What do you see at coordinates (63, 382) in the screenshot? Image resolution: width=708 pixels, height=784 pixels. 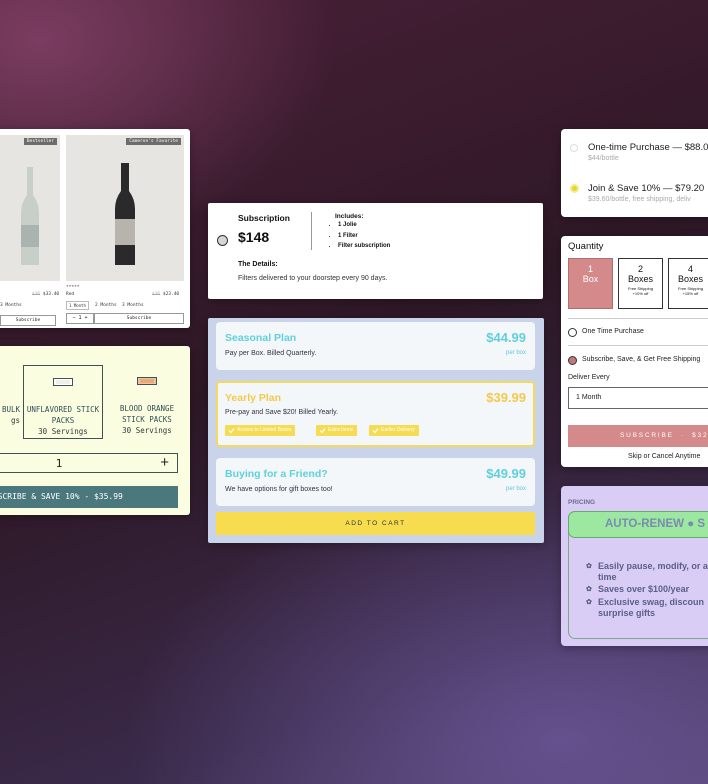 I see `unflavored-stick-icon` at bounding box center [63, 382].